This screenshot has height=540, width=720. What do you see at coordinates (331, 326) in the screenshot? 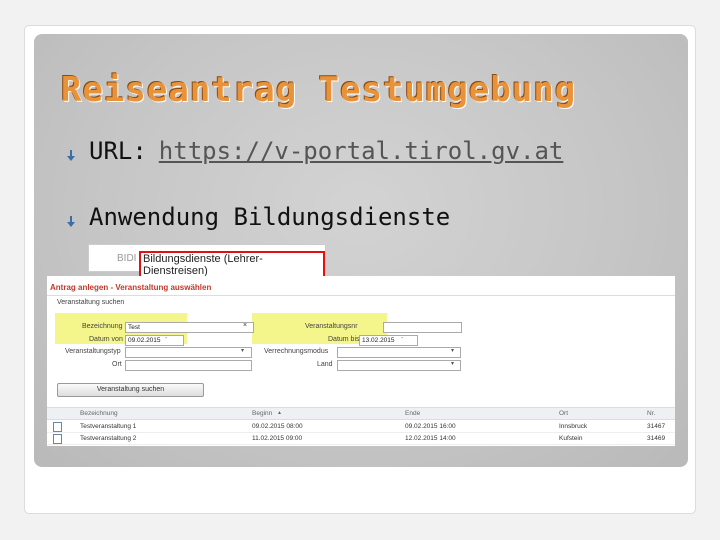
I see `veranstaltungsnr-label: Veranstaltungsnr` at bounding box center [331, 326].